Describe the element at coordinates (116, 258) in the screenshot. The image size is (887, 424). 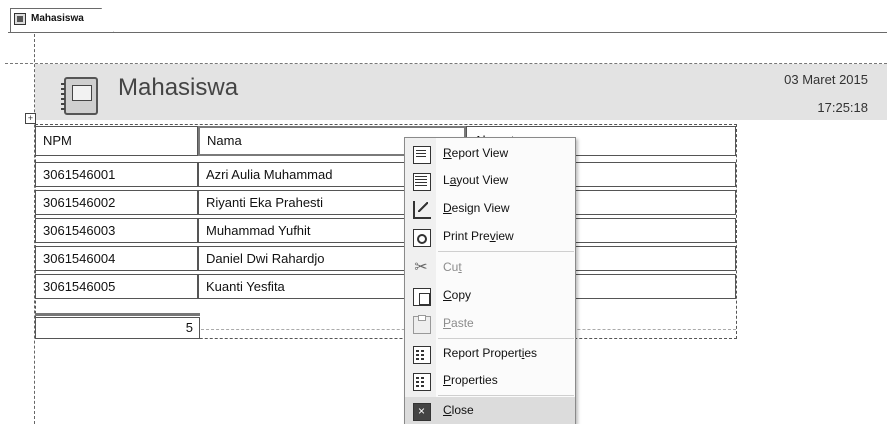
I see `table-cell-npm: 3061546004` at that location.